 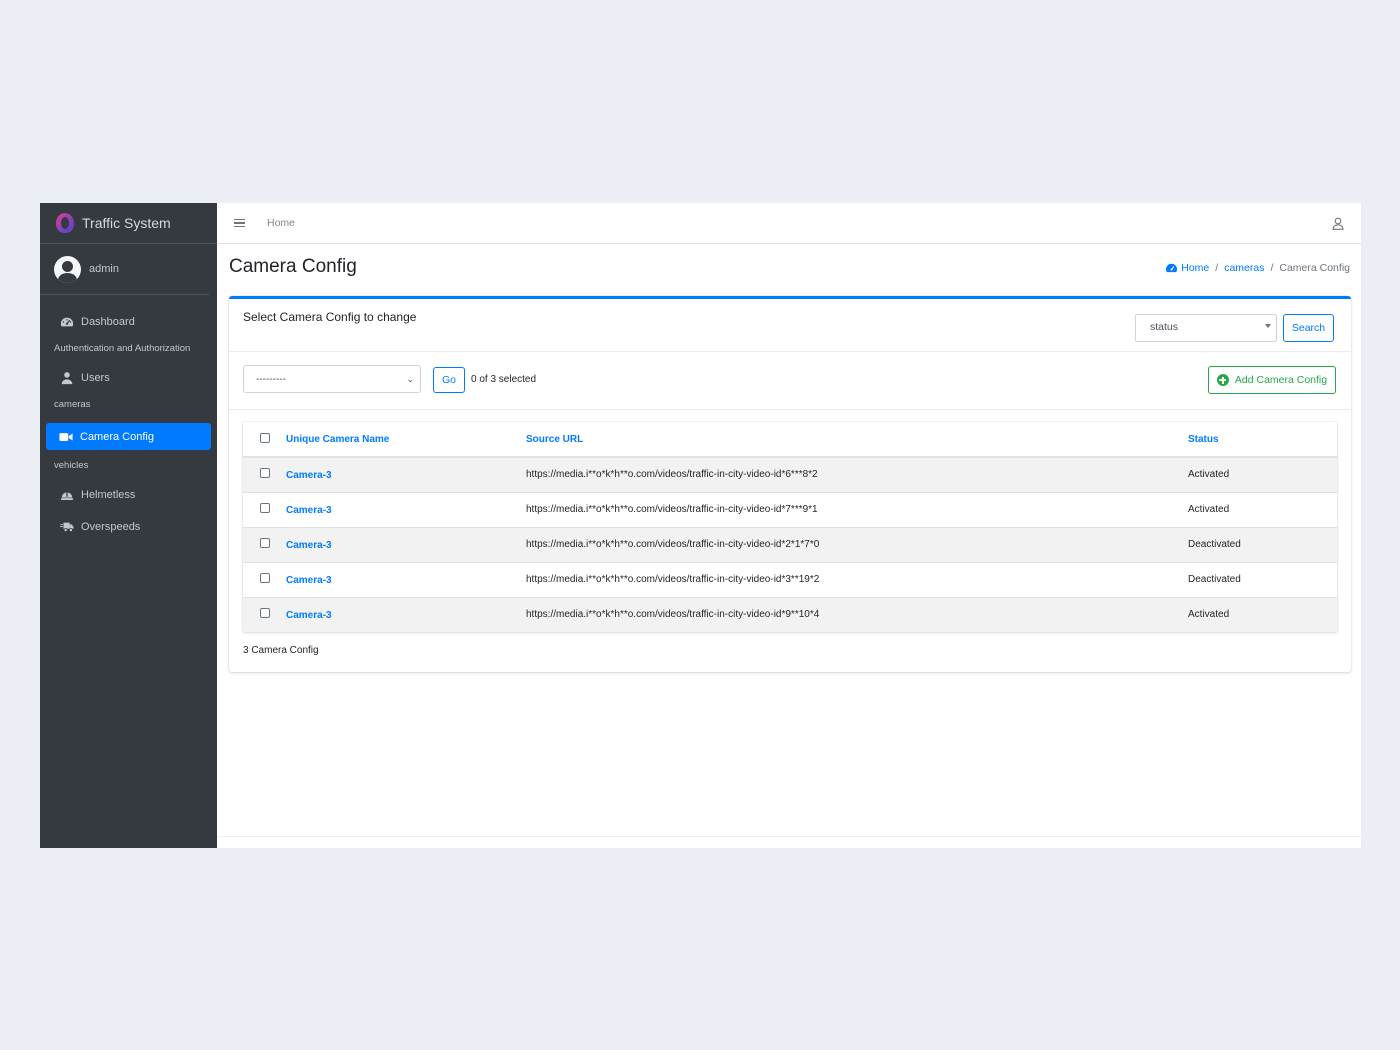 What do you see at coordinates (239, 223) in the screenshot?
I see `menu-toggle-icon` at bounding box center [239, 223].